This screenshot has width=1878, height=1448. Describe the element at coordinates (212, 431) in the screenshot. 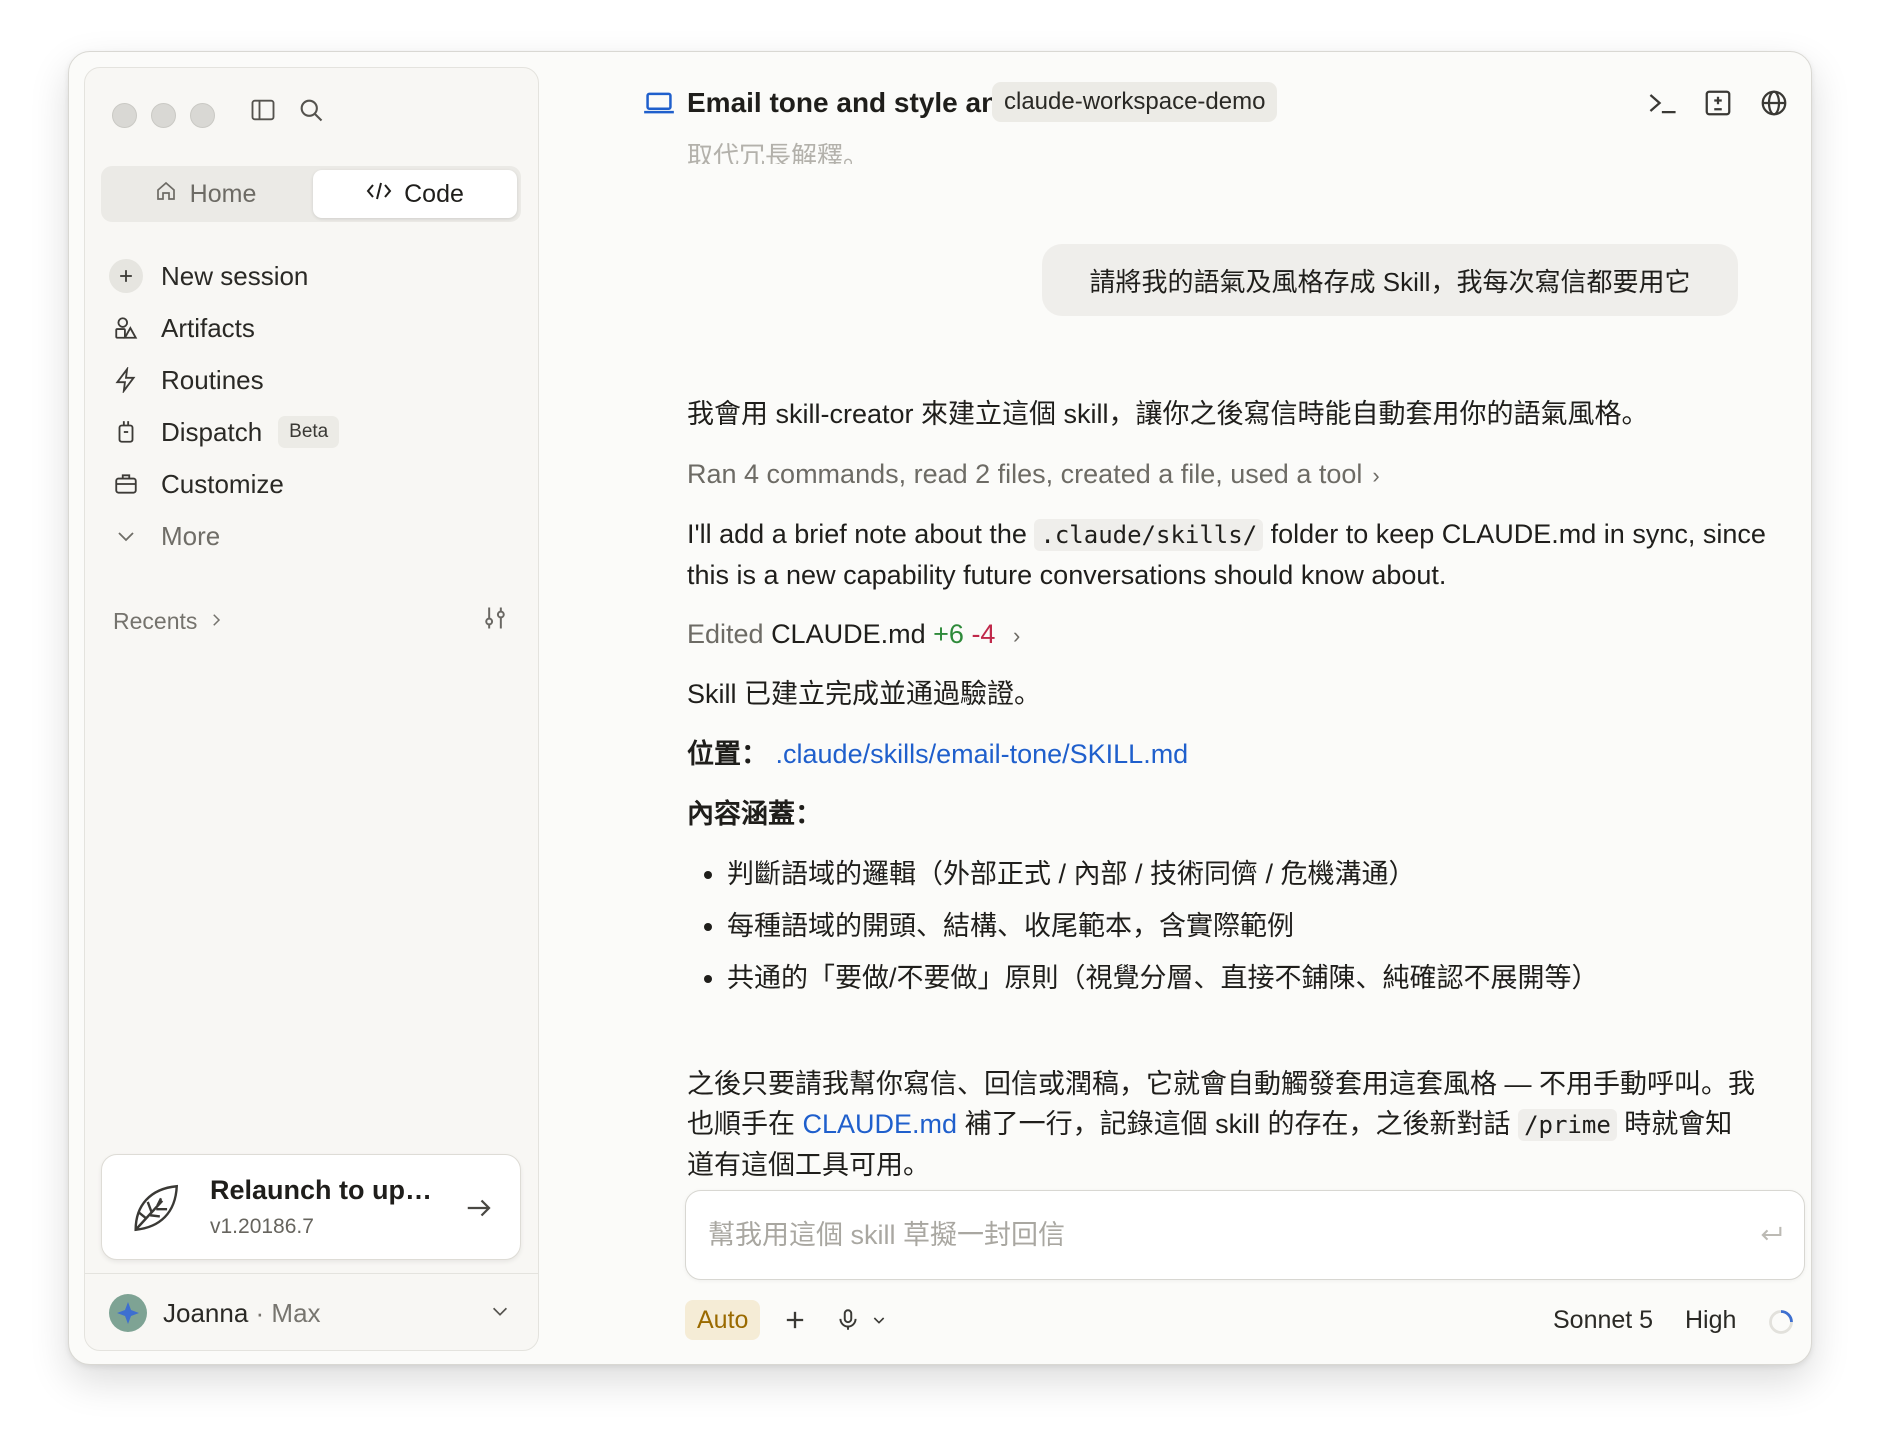

I see `sidebar-item-label: Dispatch` at that location.